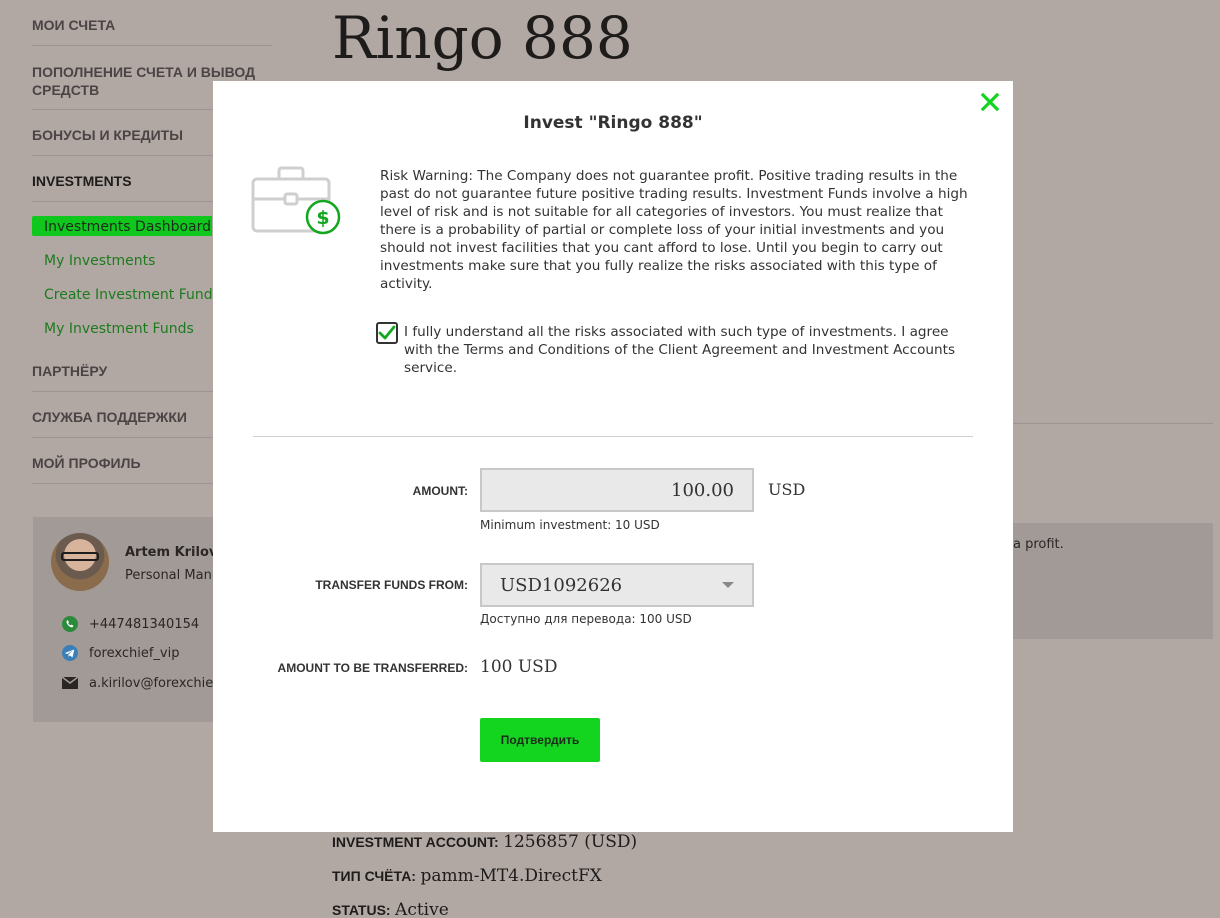  Describe the element at coordinates (134, 653) in the screenshot. I see `manager-telegram-text: forexchief_vip` at that location.